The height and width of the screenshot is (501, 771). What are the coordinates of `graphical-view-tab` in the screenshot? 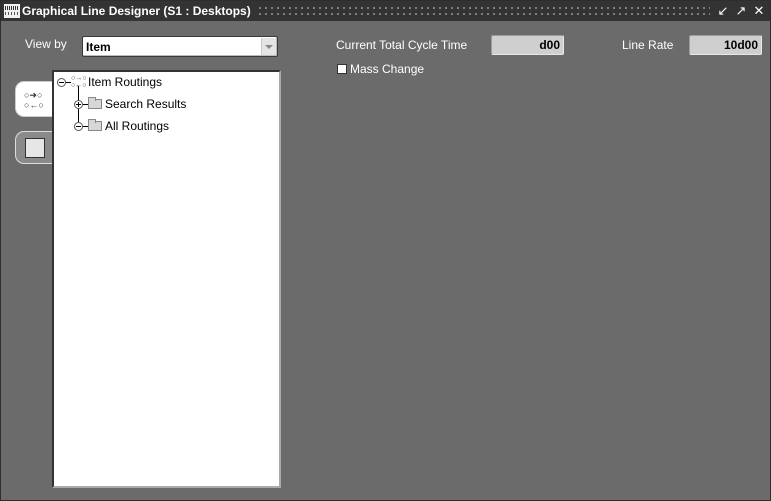 It's located at (34, 147).